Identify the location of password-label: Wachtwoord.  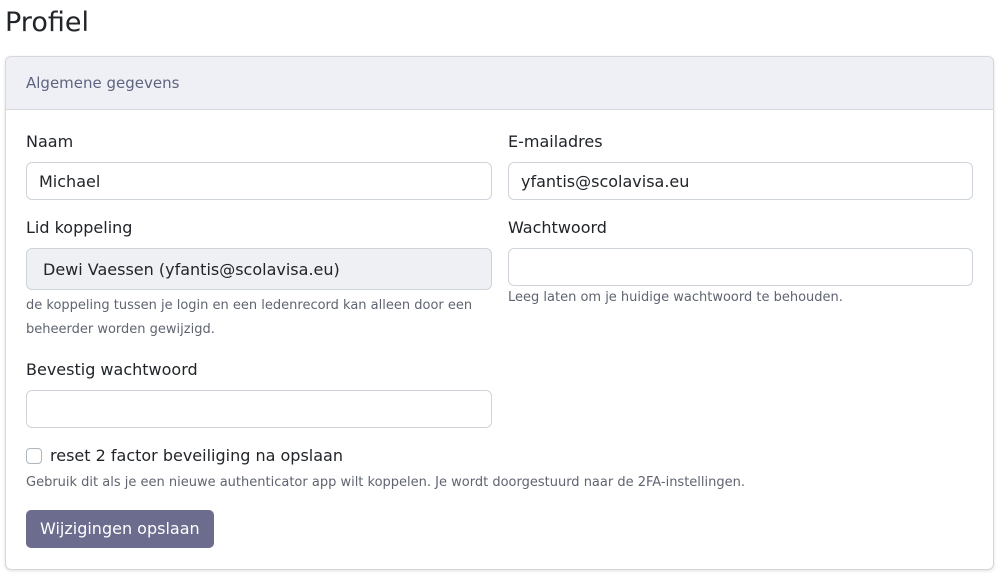
(557, 227).